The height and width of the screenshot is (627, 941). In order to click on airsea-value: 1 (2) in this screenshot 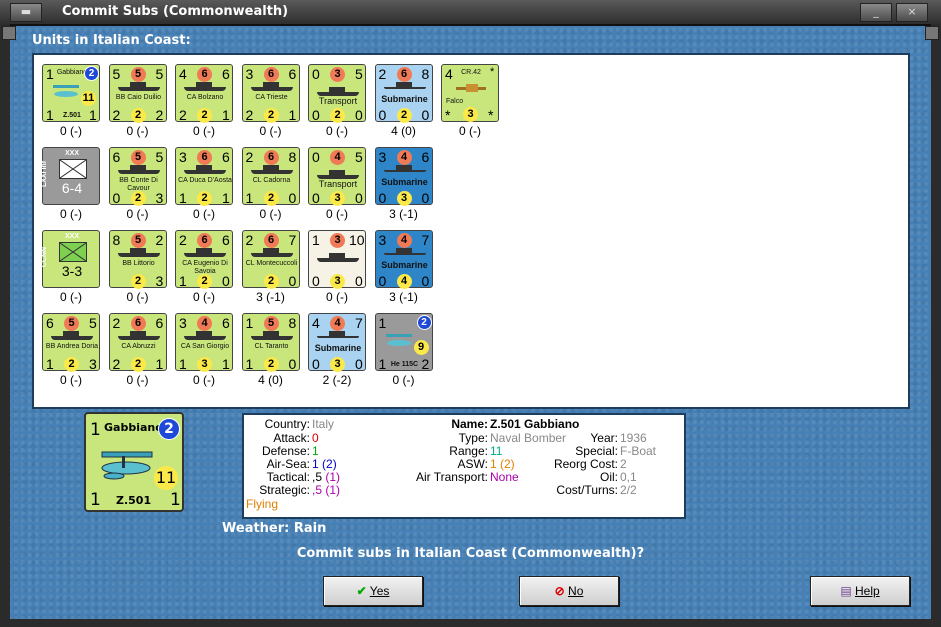, I will do `click(324, 464)`.